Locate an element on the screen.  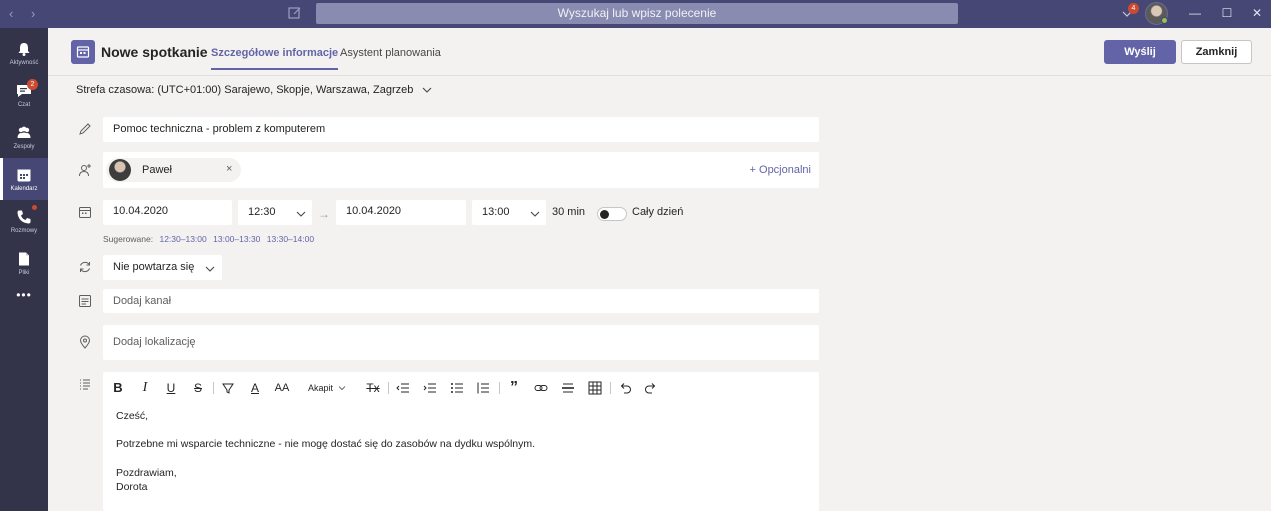
clear-format-button: Tx is located at coordinates (373, 388).